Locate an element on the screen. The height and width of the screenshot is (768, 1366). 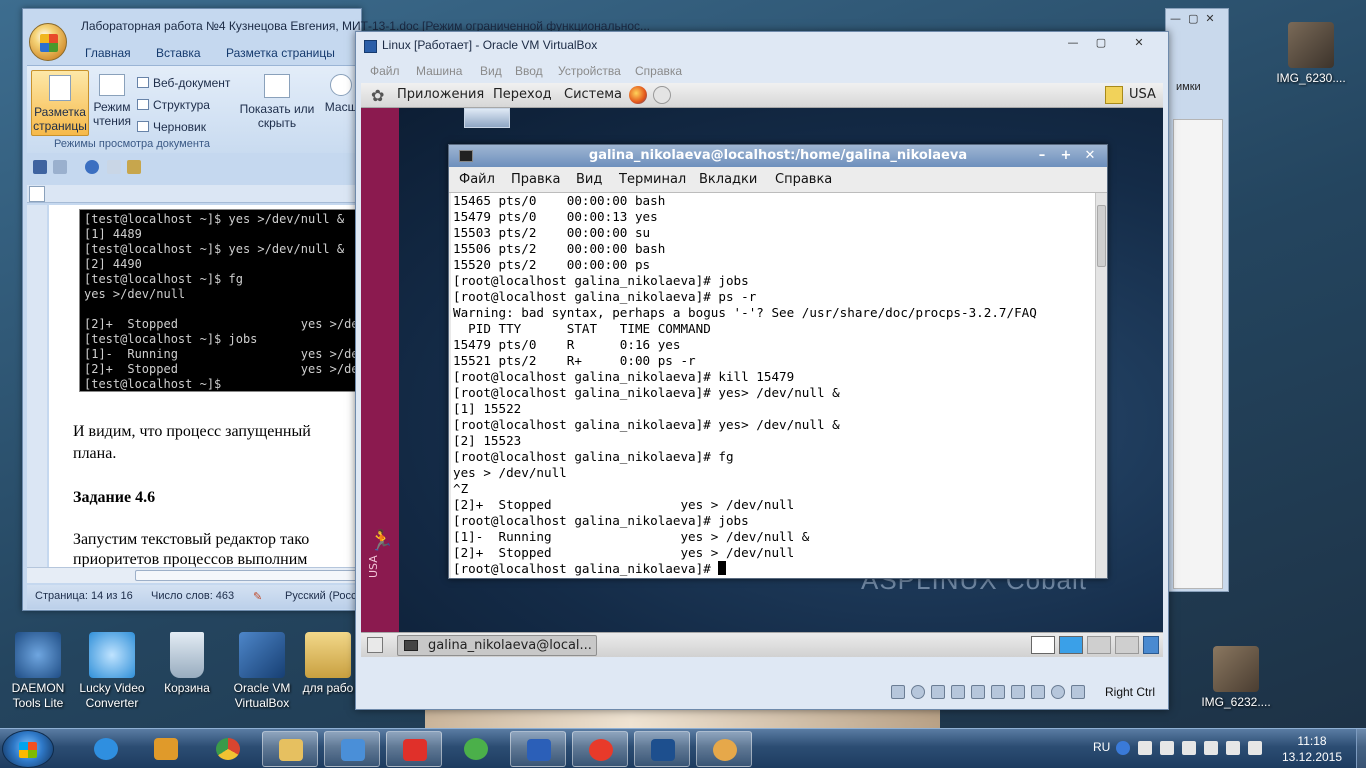
virtualization-icon is located at coordinates (1038, 692).